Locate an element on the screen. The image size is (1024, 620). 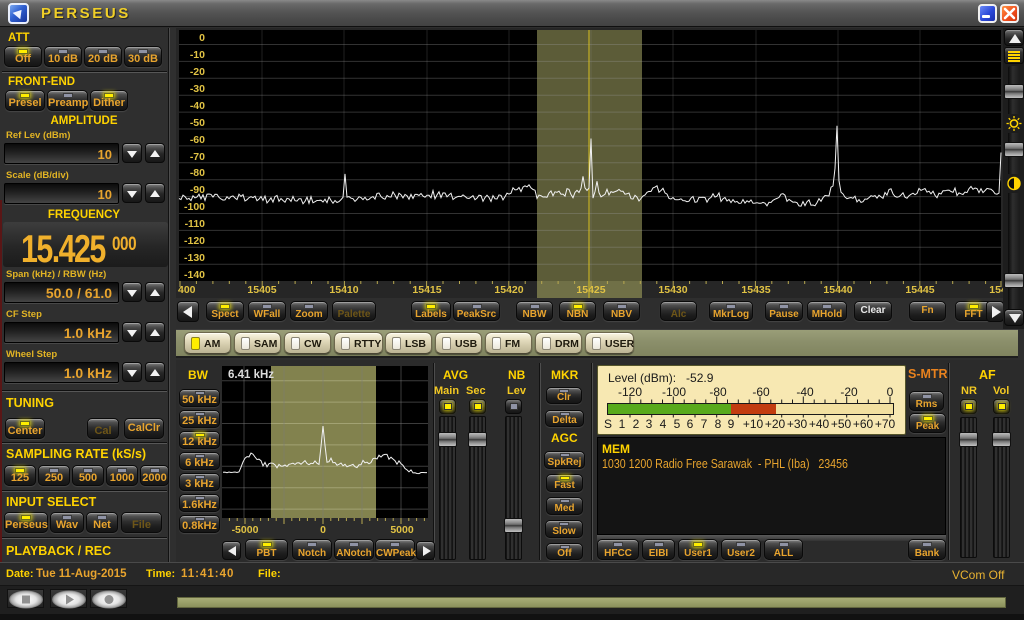
svg-text: -140 is located at coordinates (194, 275).